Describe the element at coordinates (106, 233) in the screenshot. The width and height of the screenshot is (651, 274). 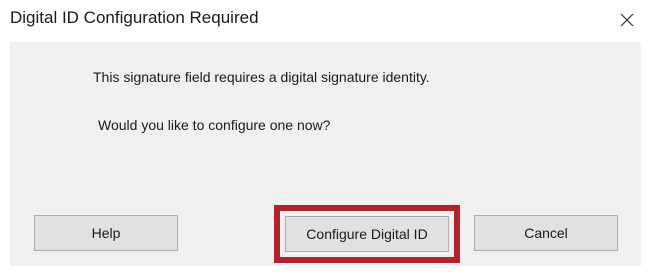
I see `help-button: Help` at that location.